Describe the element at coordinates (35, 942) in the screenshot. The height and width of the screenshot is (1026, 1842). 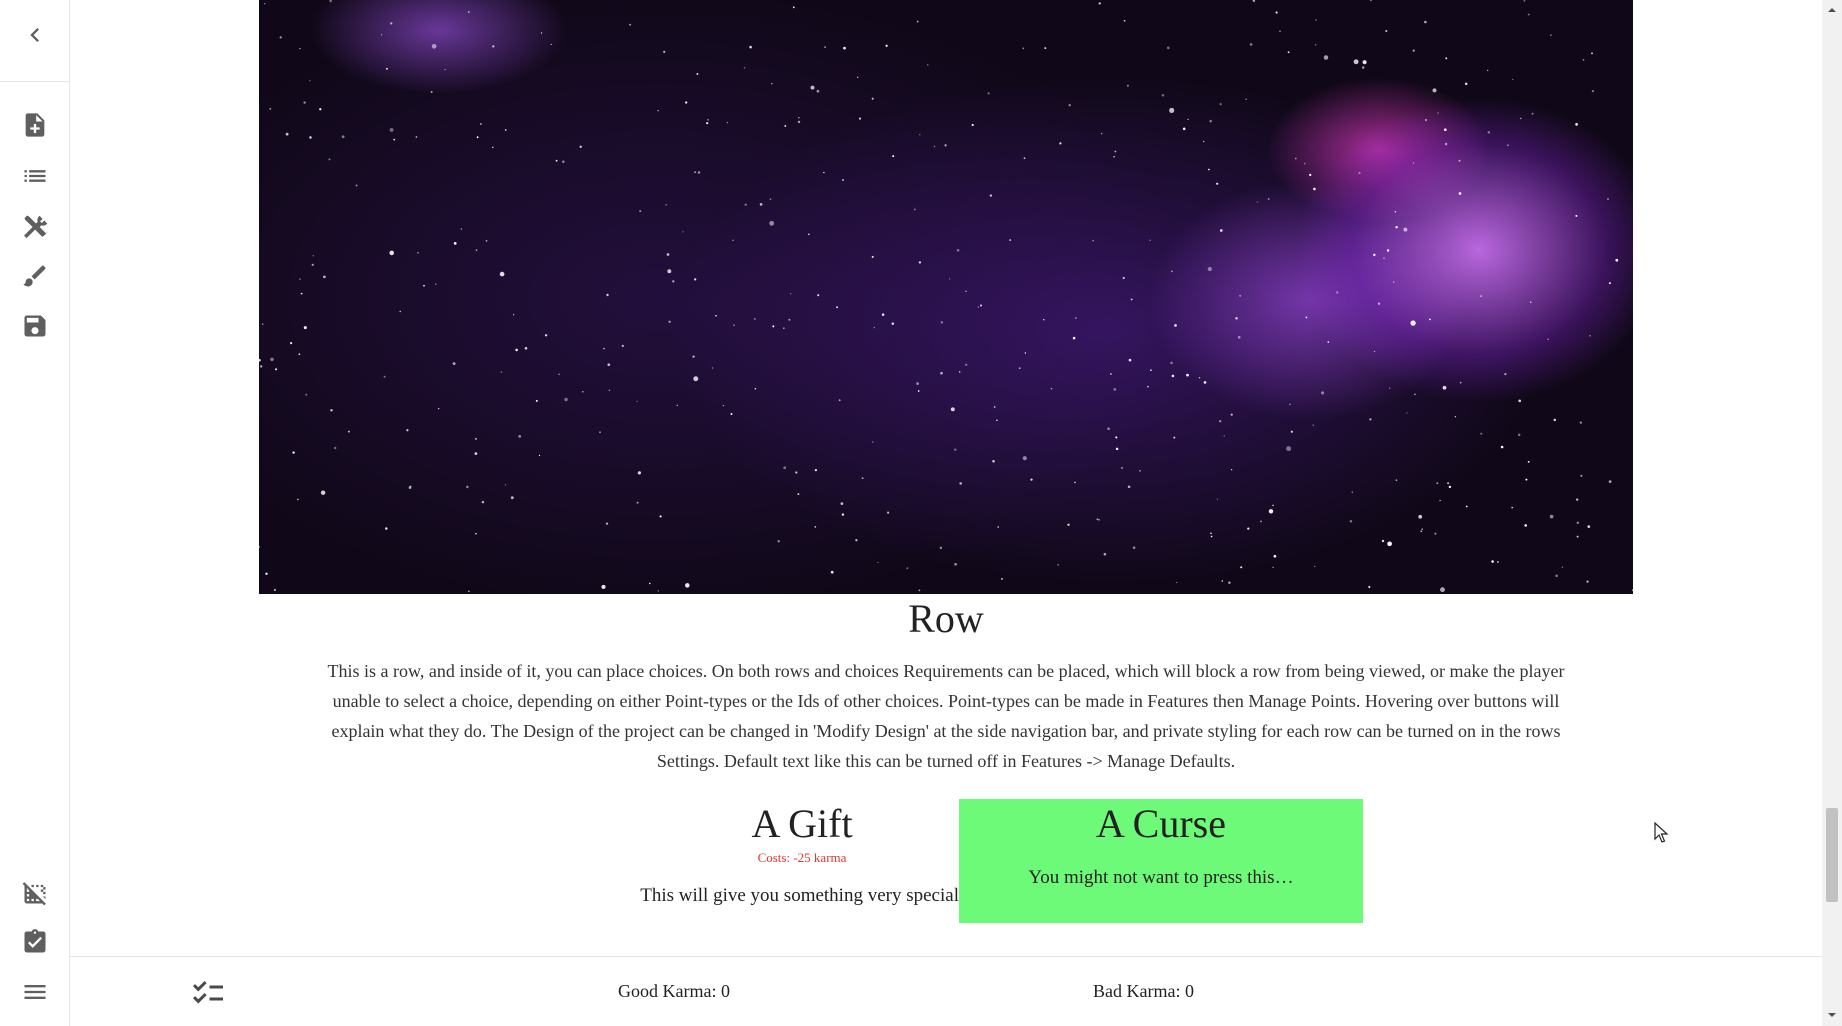
I see `clipboard-icon` at that location.